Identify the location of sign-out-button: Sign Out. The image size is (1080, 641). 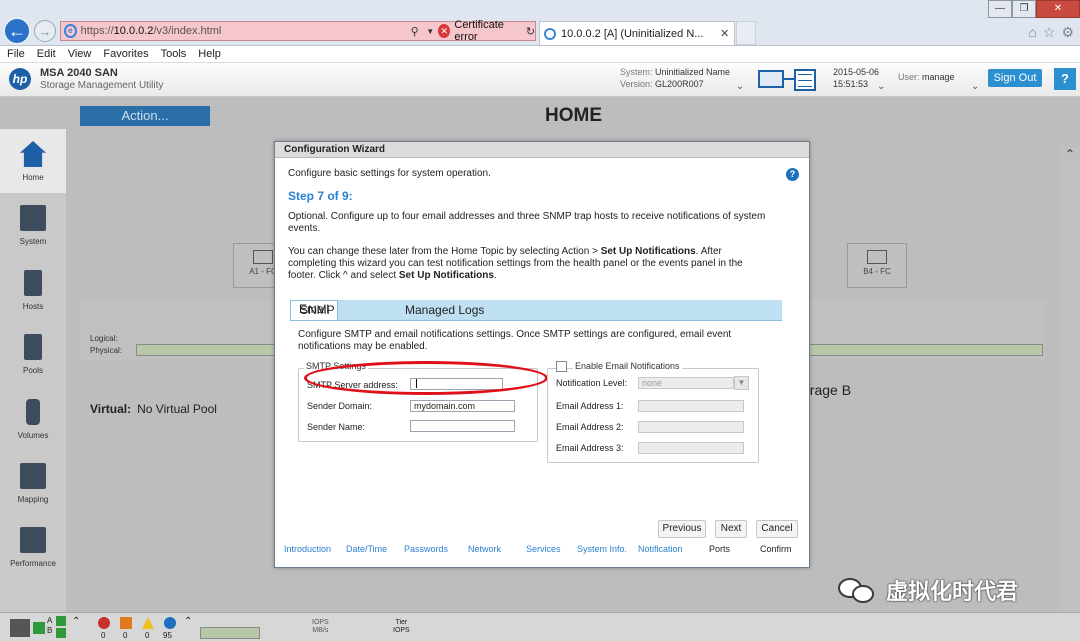
(1015, 78).